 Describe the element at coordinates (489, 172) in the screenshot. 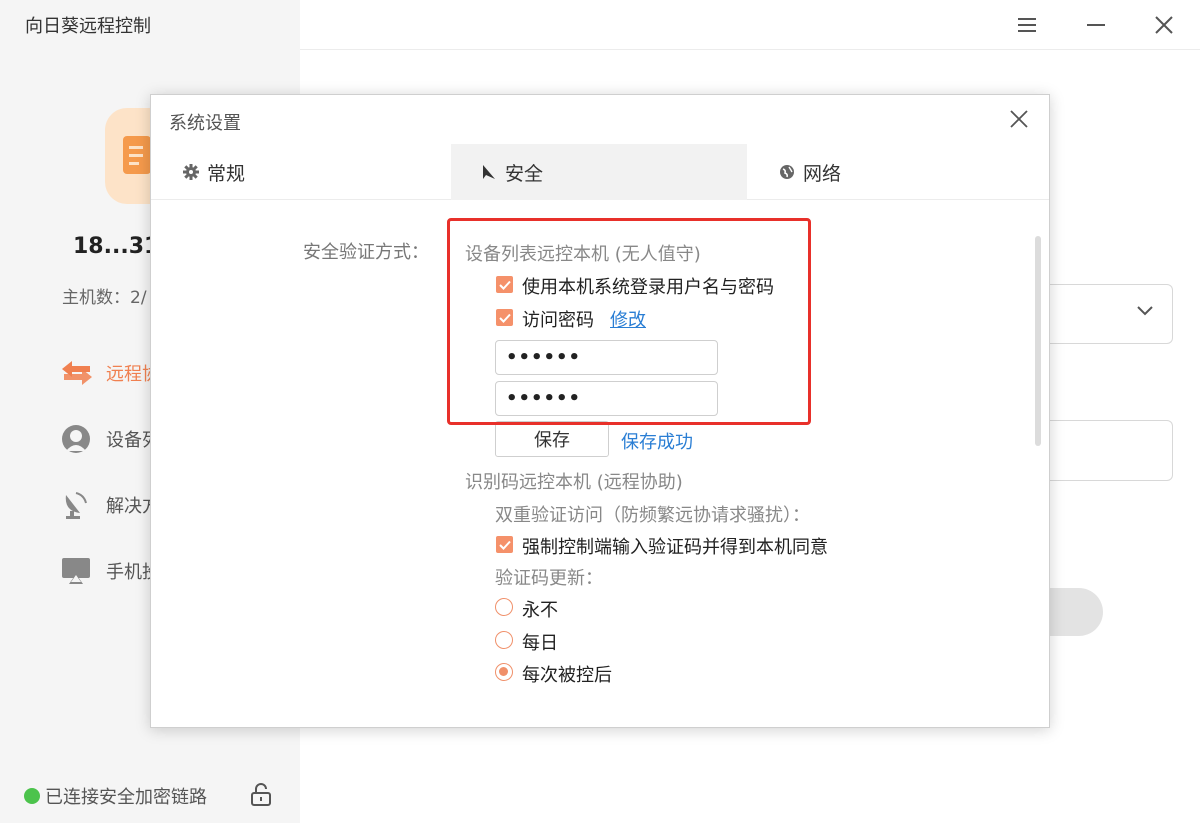

I see `security-icon` at that location.